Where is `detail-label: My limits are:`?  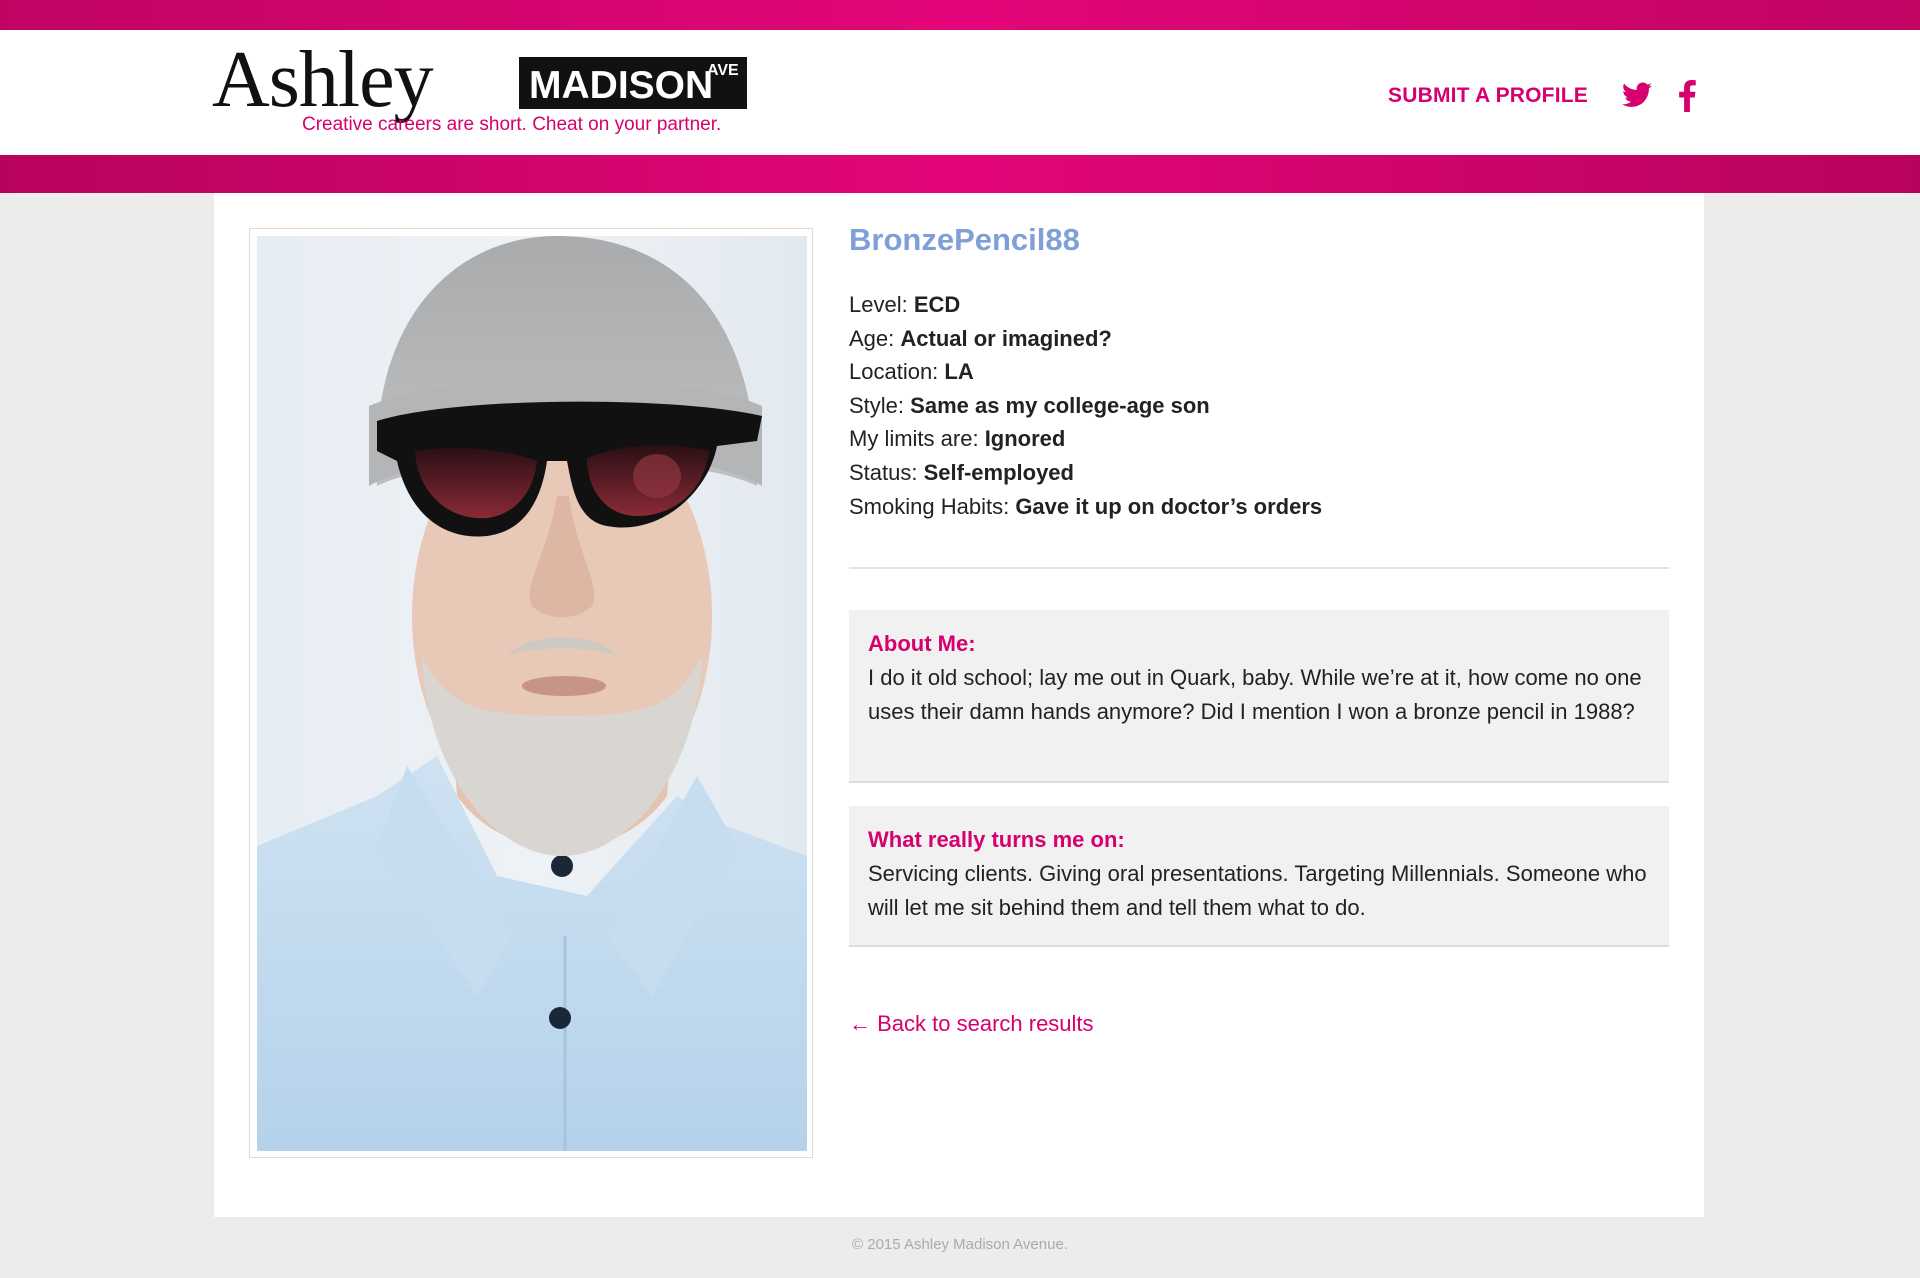
detail-label: My limits are: is located at coordinates (914, 439).